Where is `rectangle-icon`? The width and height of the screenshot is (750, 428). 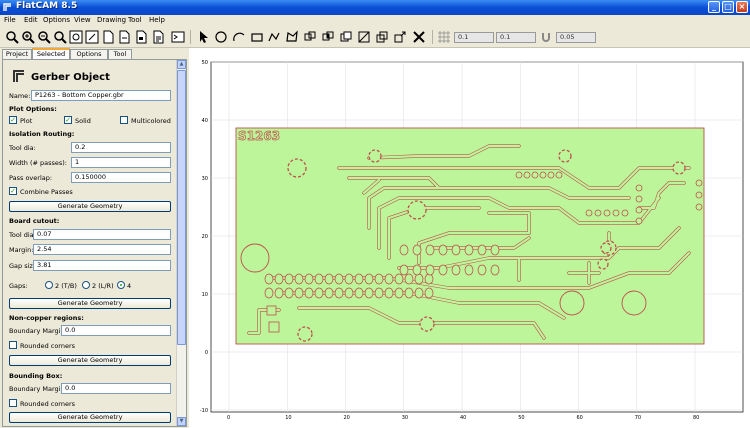
rectangle-icon is located at coordinates (257, 37).